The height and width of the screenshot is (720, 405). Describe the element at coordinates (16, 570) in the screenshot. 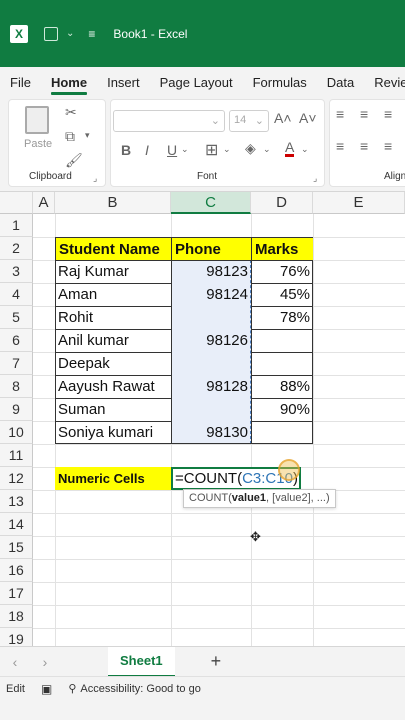

I see `row-header: 16` at that location.